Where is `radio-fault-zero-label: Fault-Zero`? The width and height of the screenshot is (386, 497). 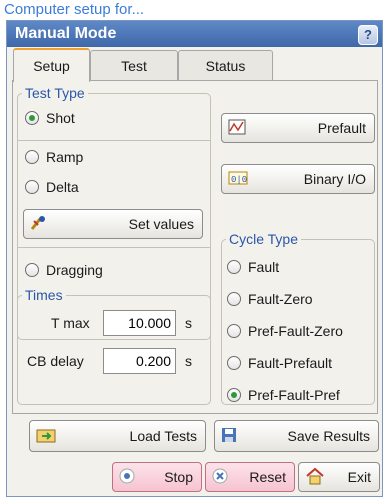
radio-fault-zero-label: Fault-Zero is located at coordinates (280, 299).